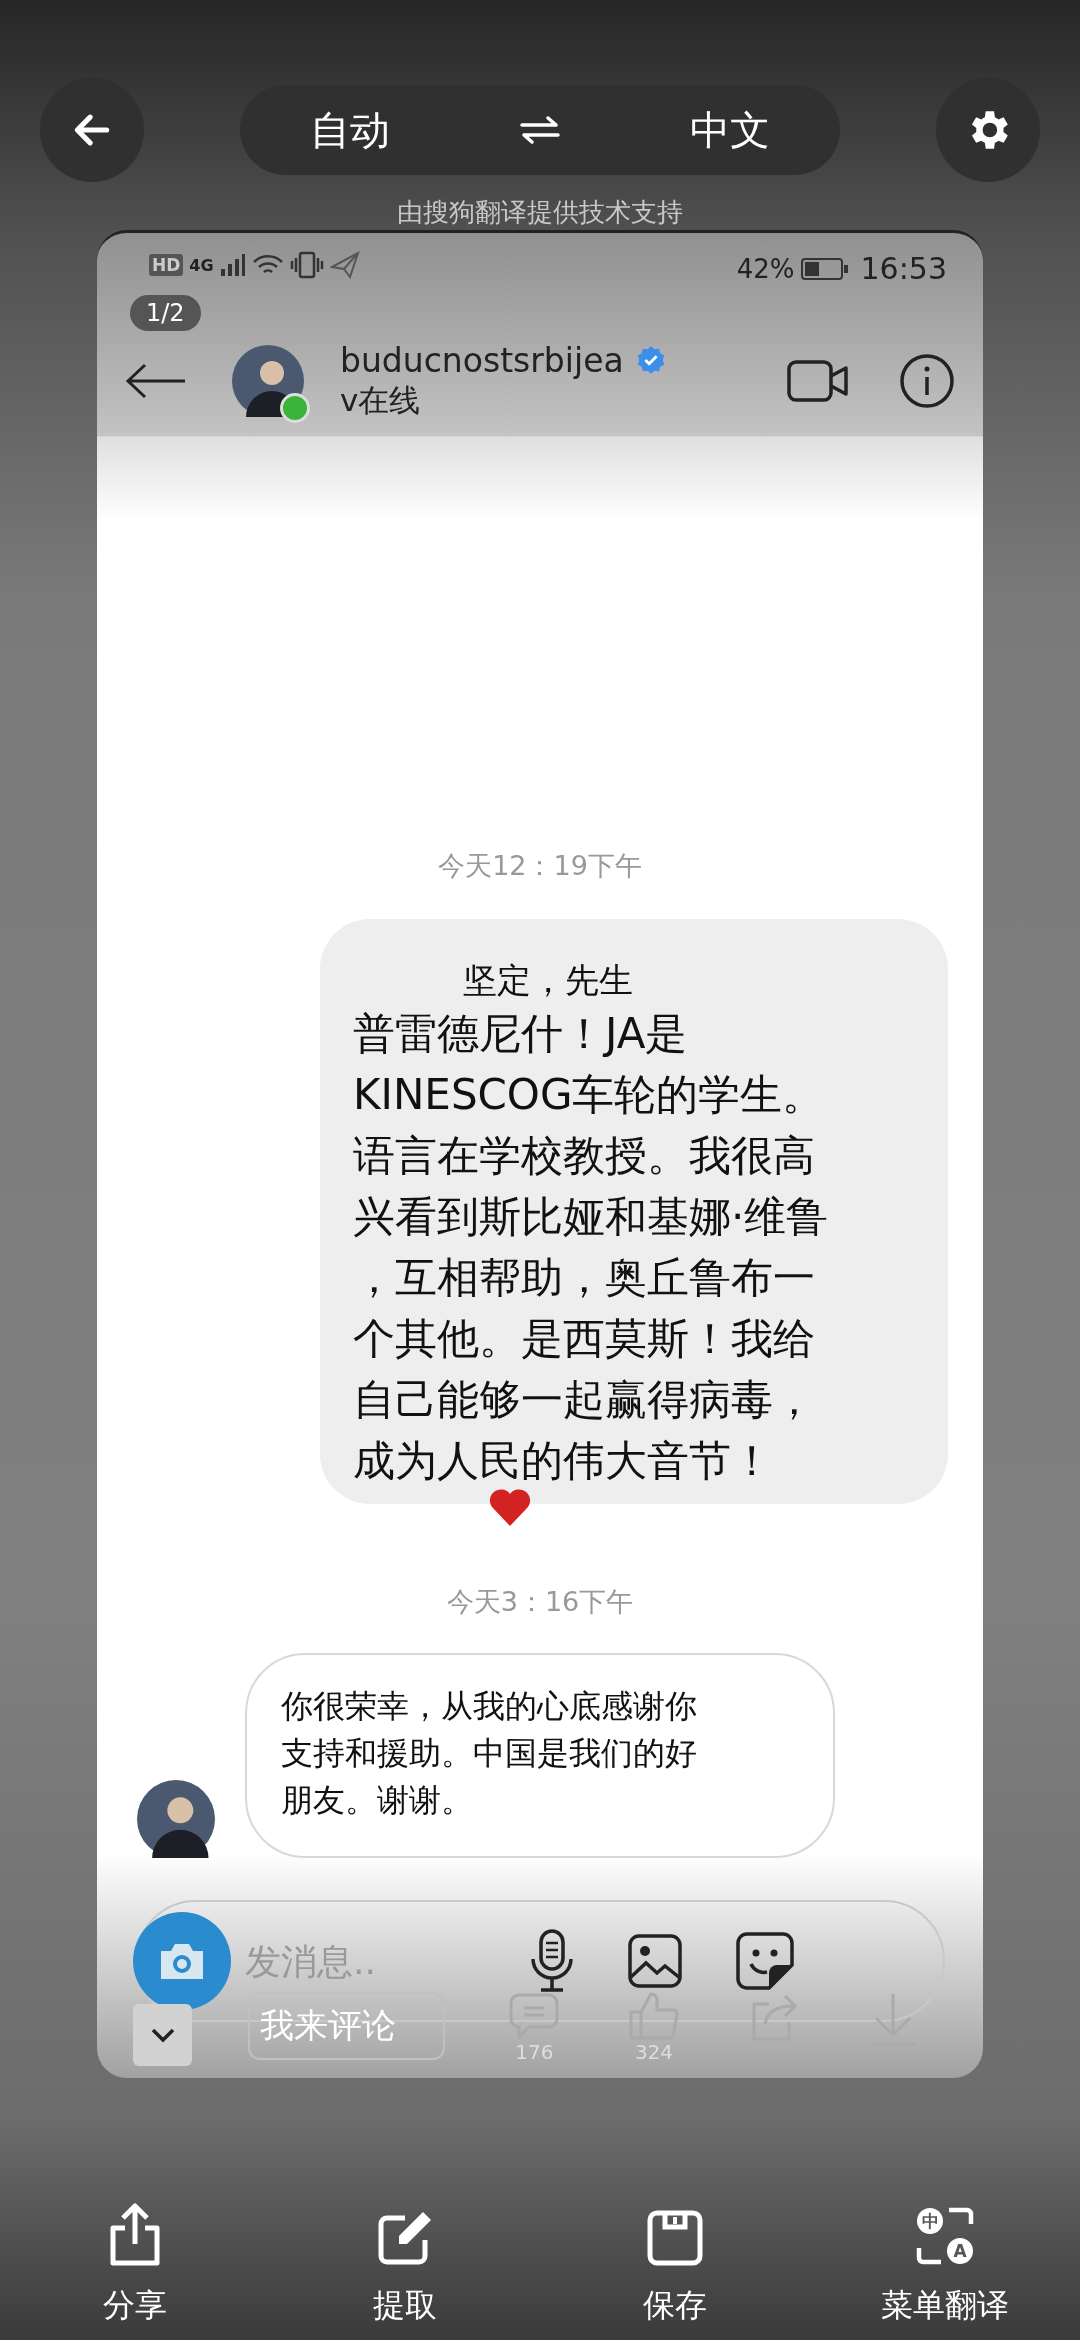 The image size is (1080, 2340). I want to click on video-camera-icon, so click(818, 381).